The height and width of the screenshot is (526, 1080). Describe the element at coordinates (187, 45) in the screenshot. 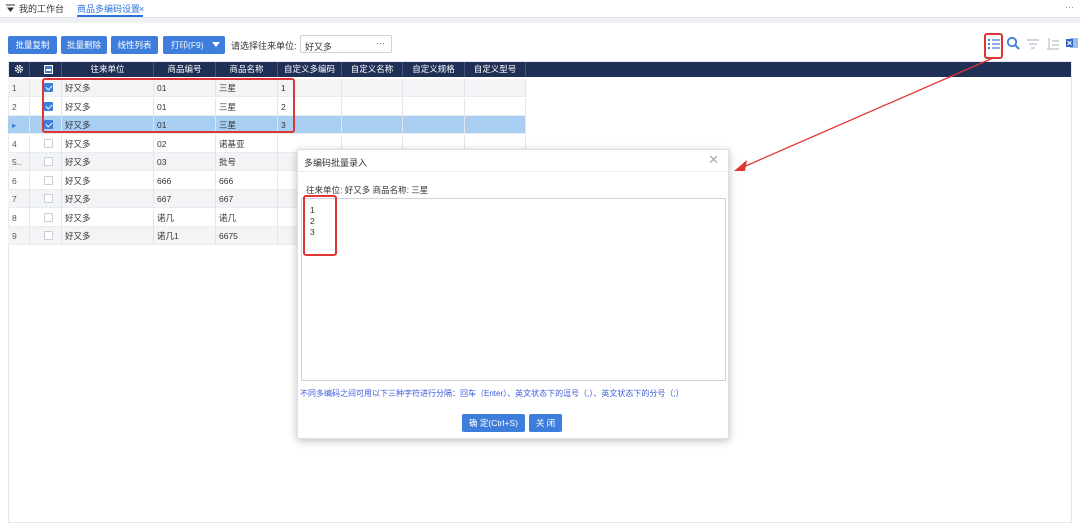

I see `print-button-label: 打印(F9)` at that location.